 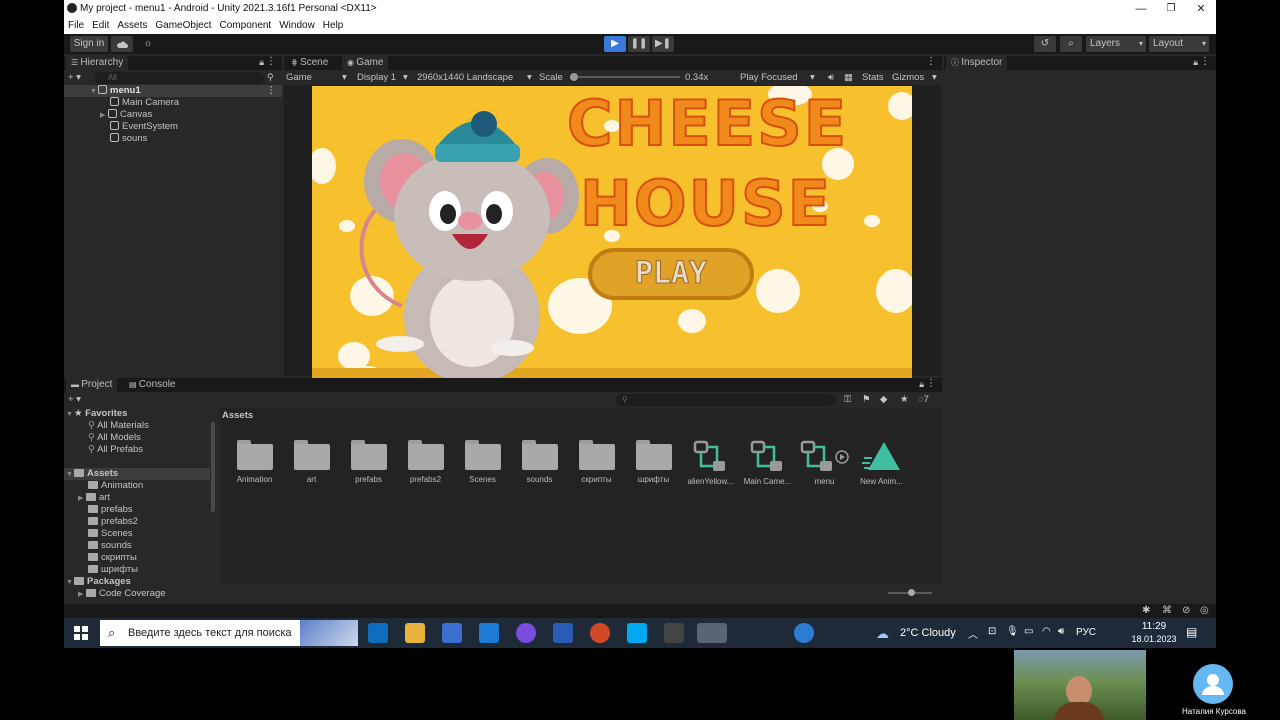 I want to click on tab-console: ▤ Console, so click(x=152, y=385).